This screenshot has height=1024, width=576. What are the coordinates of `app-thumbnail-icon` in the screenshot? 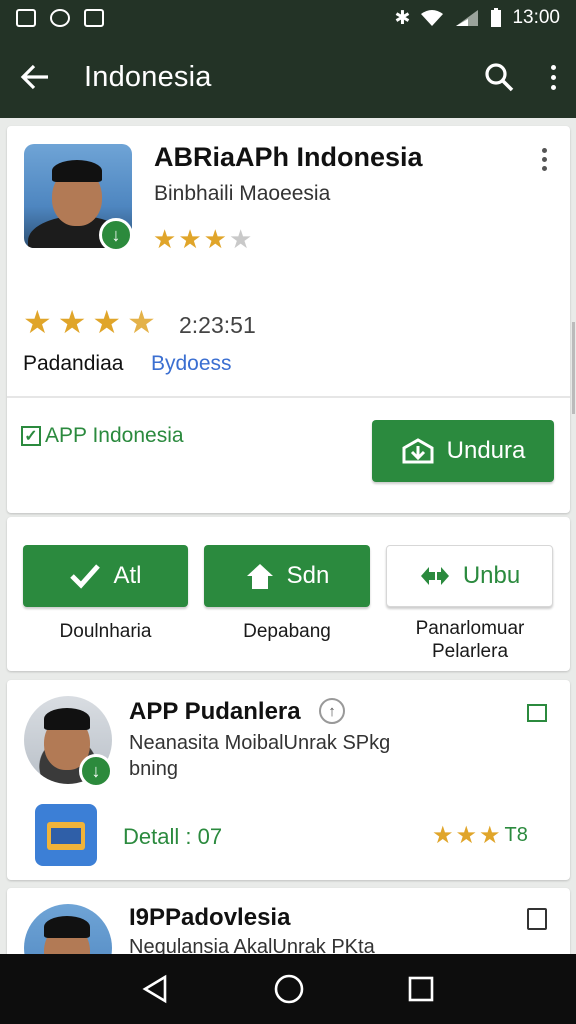 It's located at (66, 835).